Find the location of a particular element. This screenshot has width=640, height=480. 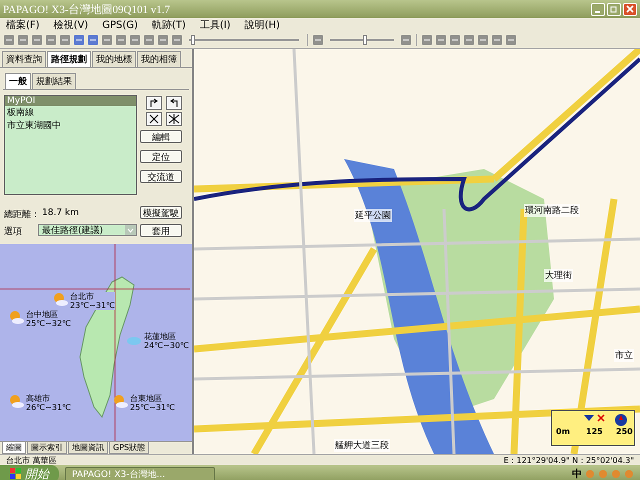

weather-label: 高雄市 26℃~31℃ is located at coordinates (49, 403).